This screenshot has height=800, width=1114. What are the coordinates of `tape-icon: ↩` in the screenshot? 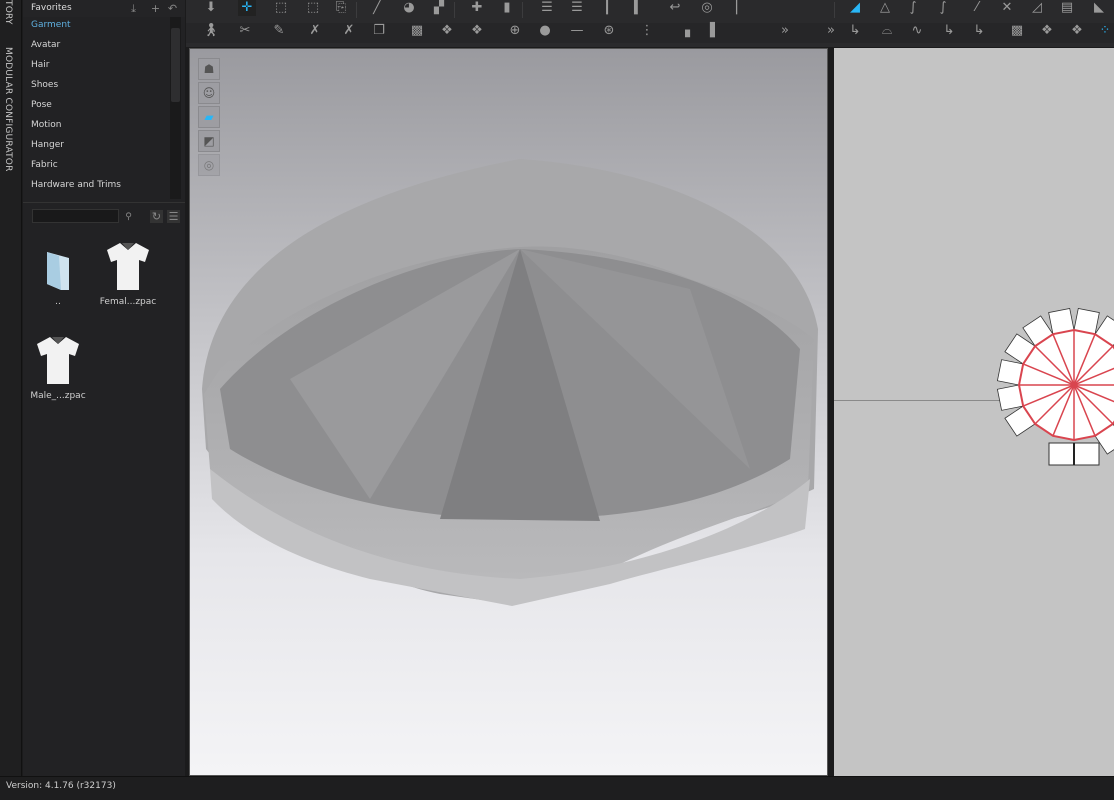 It's located at (675, 8).